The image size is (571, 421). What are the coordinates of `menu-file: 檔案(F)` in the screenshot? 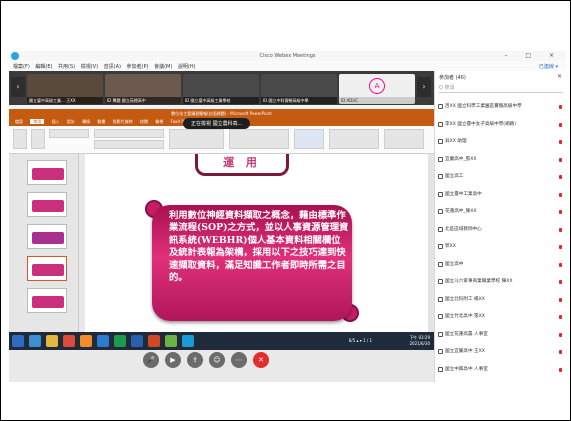 It's located at (21, 67).